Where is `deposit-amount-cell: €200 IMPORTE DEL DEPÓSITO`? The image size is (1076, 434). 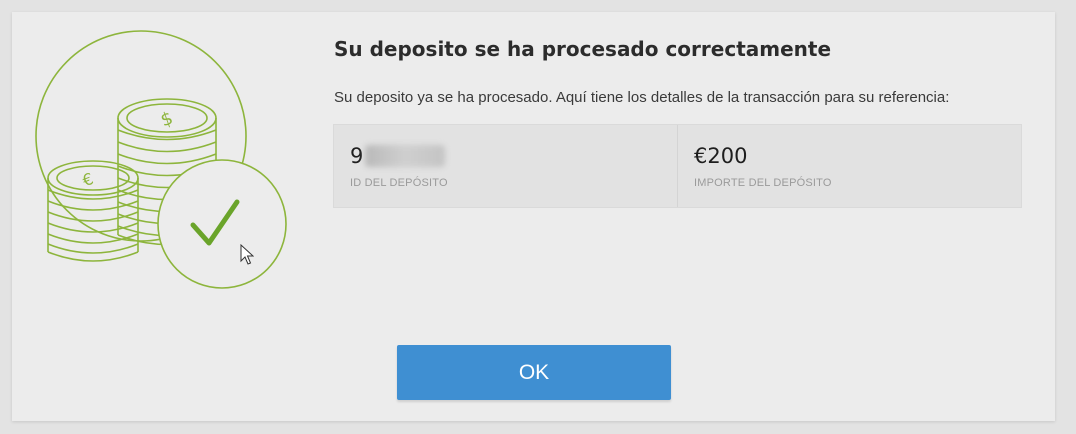
deposit-amount-cell: €200 IMPORTE DEL DEPÓSITO is located at coordinates (849, 166).